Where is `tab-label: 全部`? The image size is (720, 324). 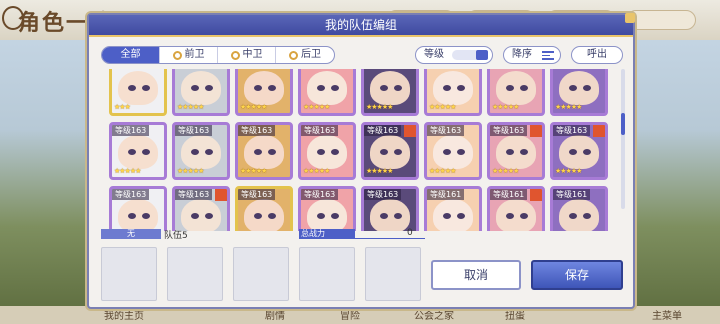
tab-label: 全部 is located at coordinates (130, 54).